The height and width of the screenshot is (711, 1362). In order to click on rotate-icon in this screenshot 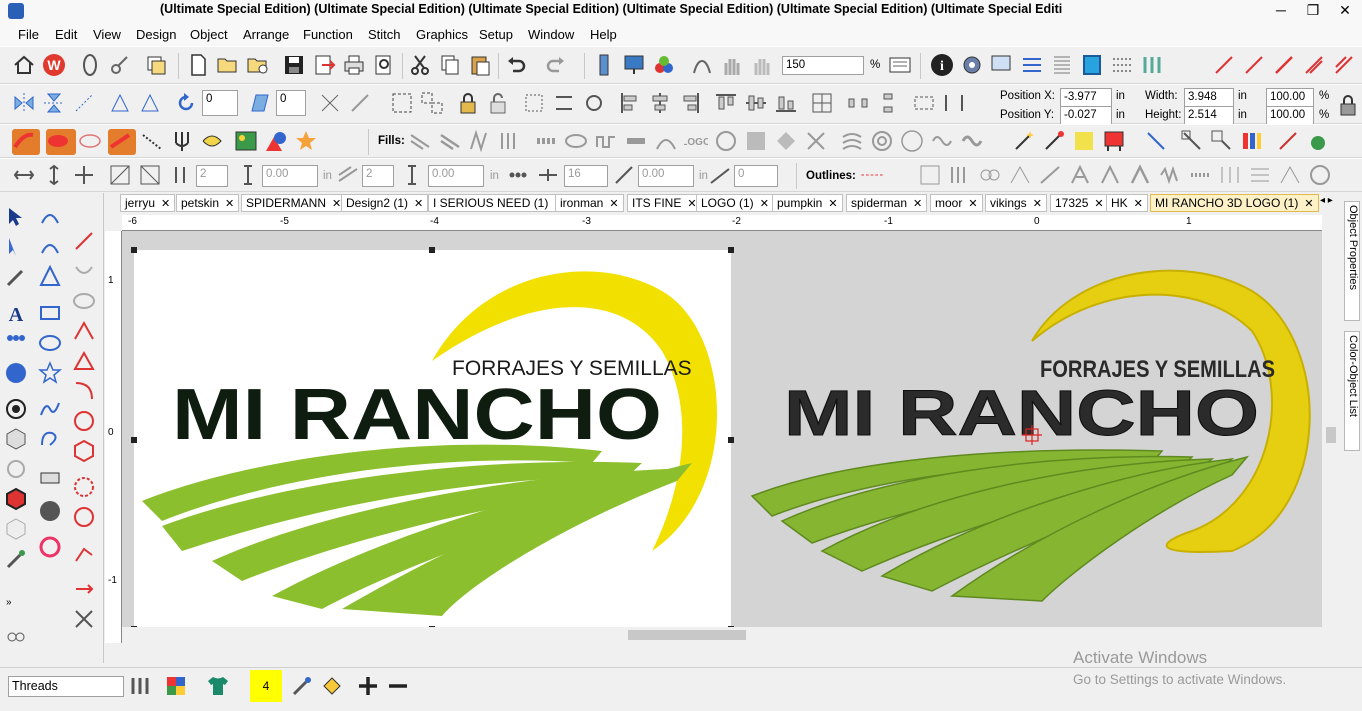, I will do `click(186, 103)`.